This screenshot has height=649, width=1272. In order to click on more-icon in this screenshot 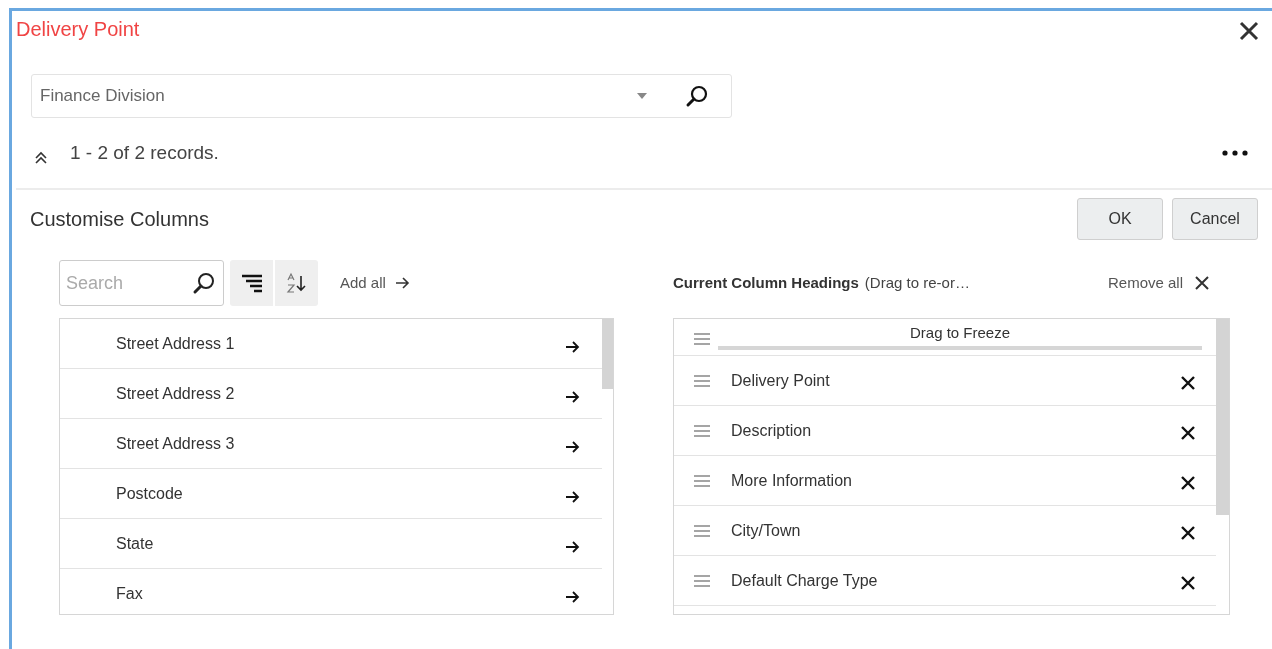, I will do `click(1235, 153)`.